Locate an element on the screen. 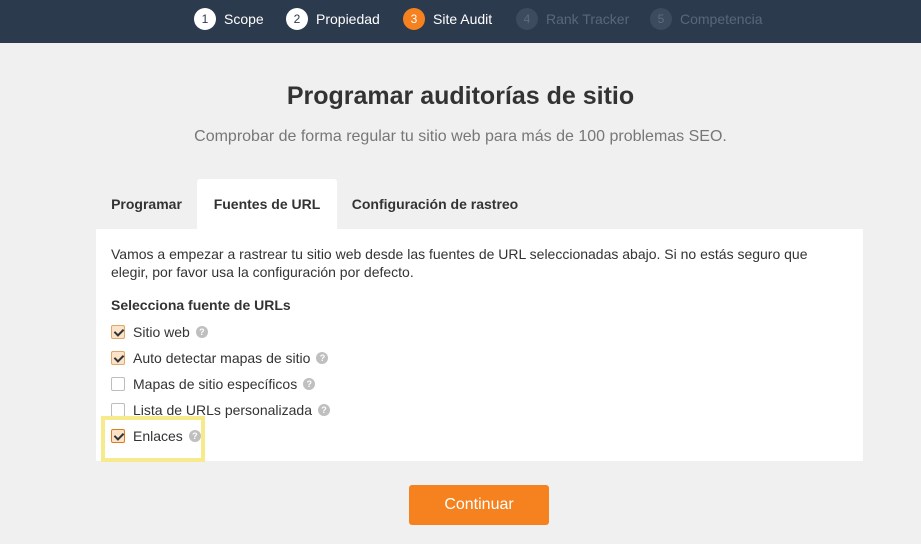  step-propiedad: 2 Propiedad is located at coordinates (333, 19).